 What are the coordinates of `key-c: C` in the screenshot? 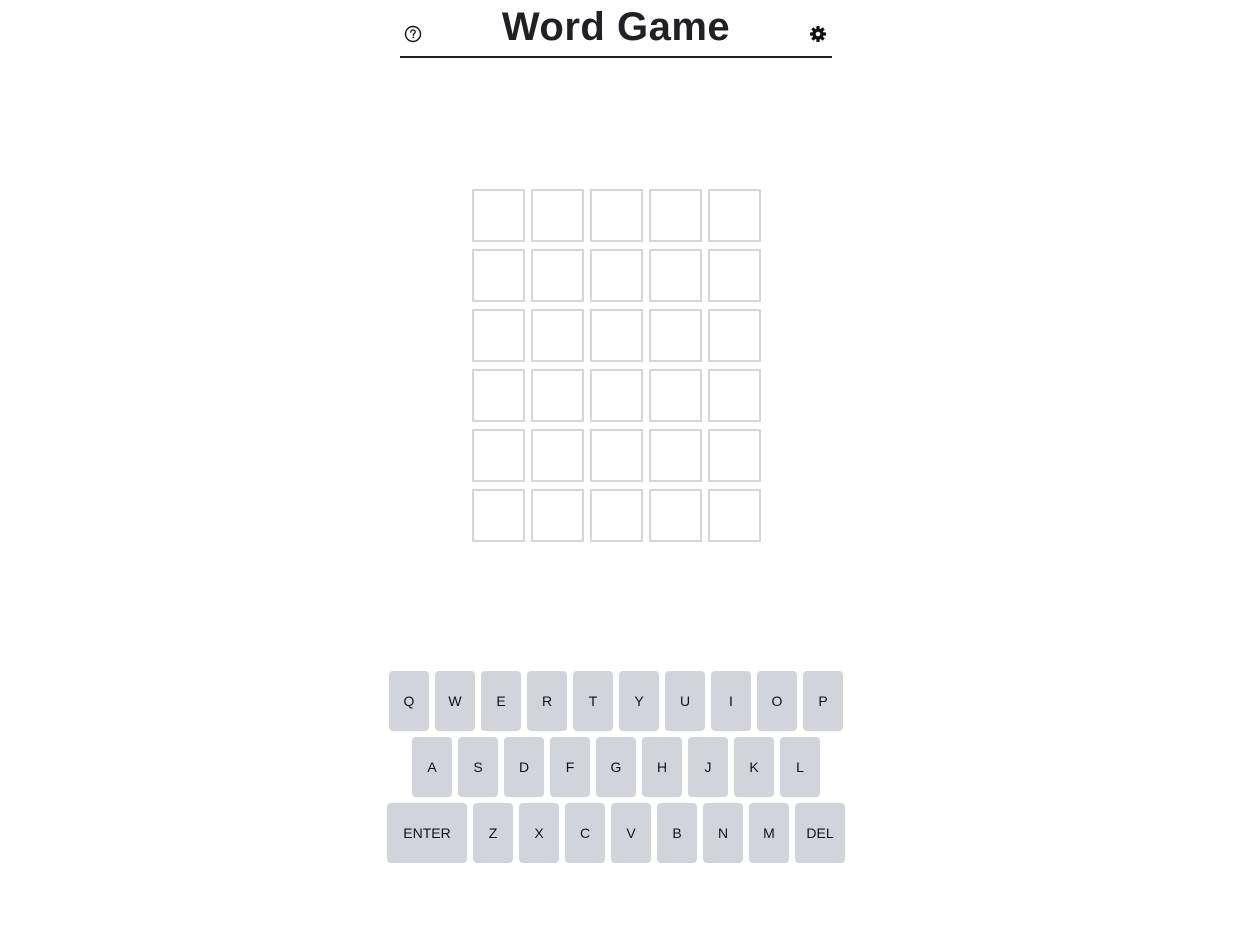 It's located at (585, 833).